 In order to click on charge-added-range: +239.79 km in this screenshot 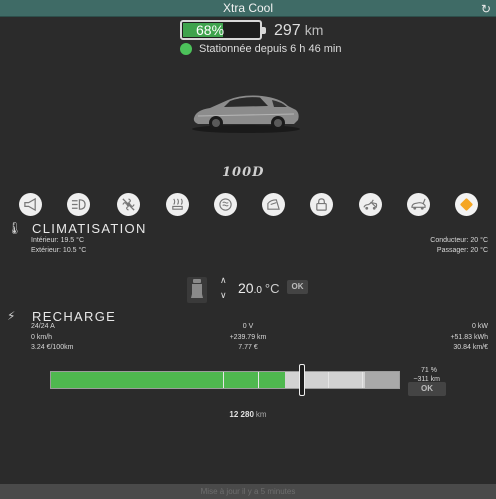, I will do `click(248, 337)`.